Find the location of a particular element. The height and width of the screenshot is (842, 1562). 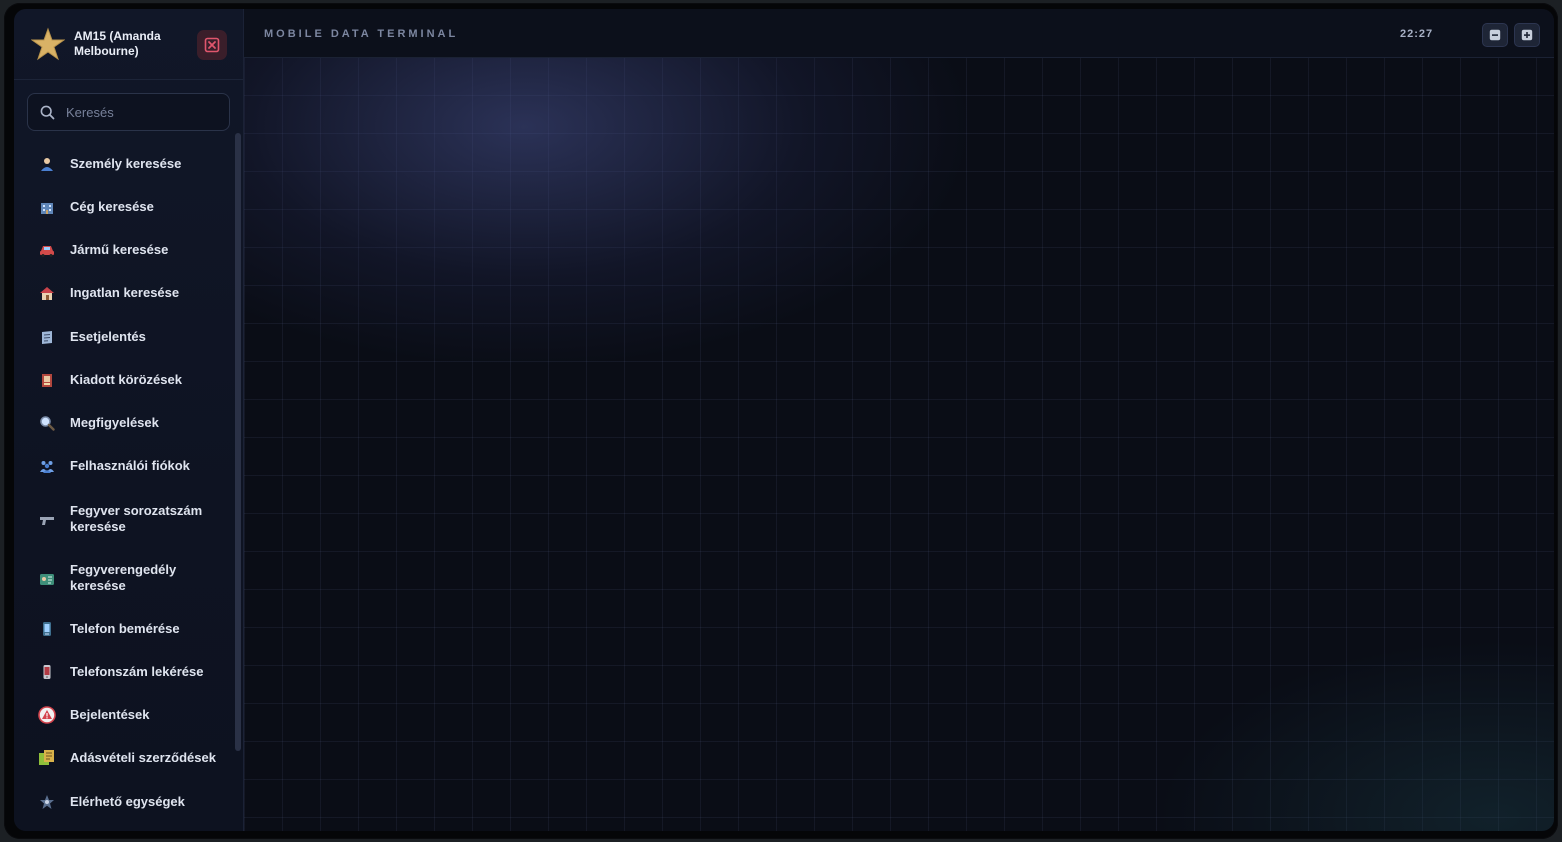

nav-label: Személy keresése is located at coordinates (126, 163).